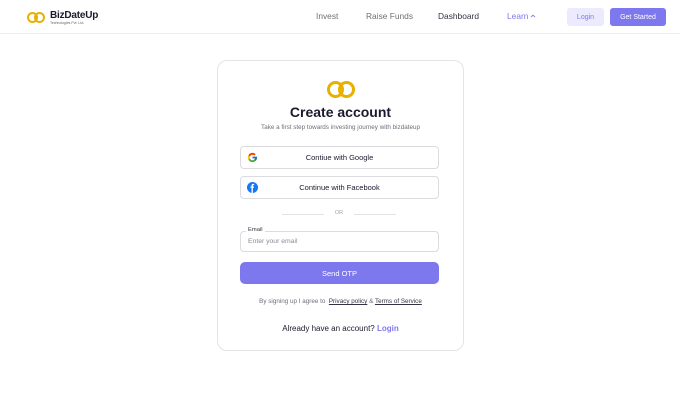 The width and height of the screenshot is (680, 405). I want to click on email-label: Email, so click(255, 230).